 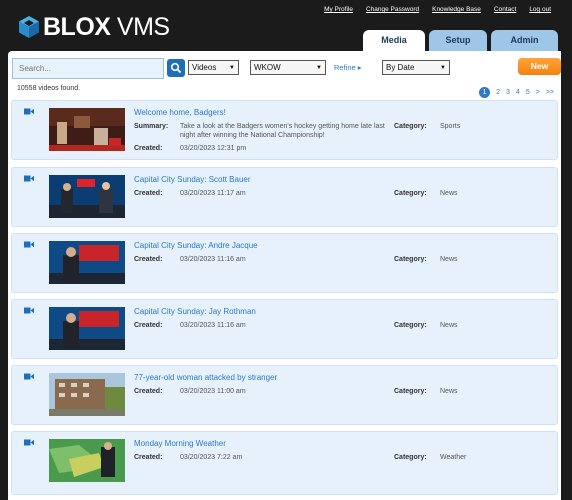 What do you see at coordinates (485, 92) in the screenshot?
I see `page-current: 1` at bounding box center [485, 92].